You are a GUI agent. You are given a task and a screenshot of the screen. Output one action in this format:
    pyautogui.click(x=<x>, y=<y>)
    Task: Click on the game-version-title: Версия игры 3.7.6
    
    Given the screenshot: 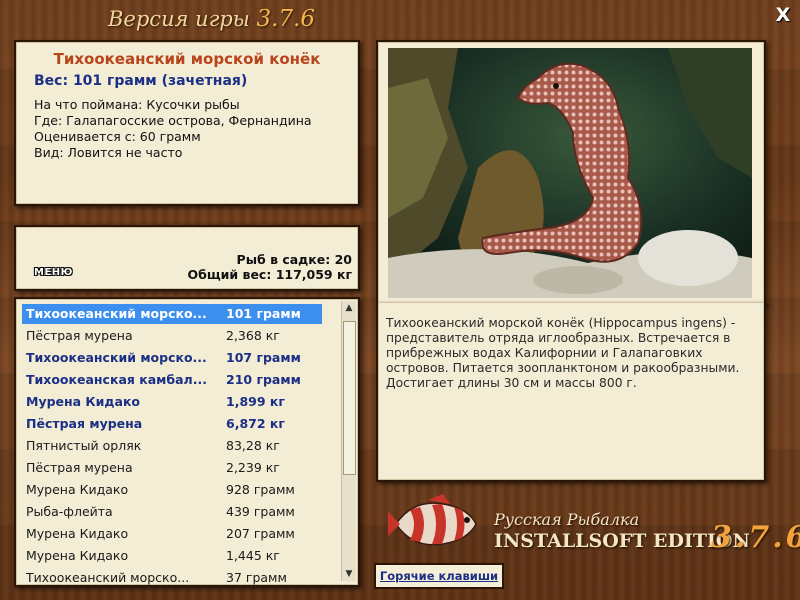 What is the action you would take?
    pyautogui.click(x=211, y=19)
    